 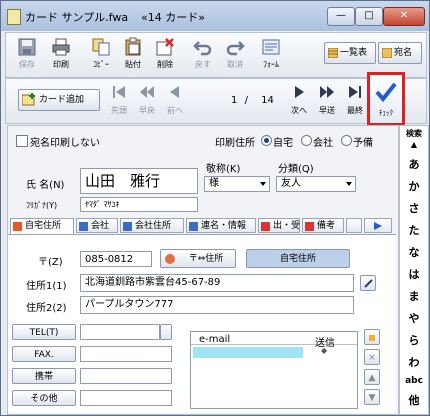 I want to click on form-tool: ﾌｫｰﾑ, so click(x=271, y=55).